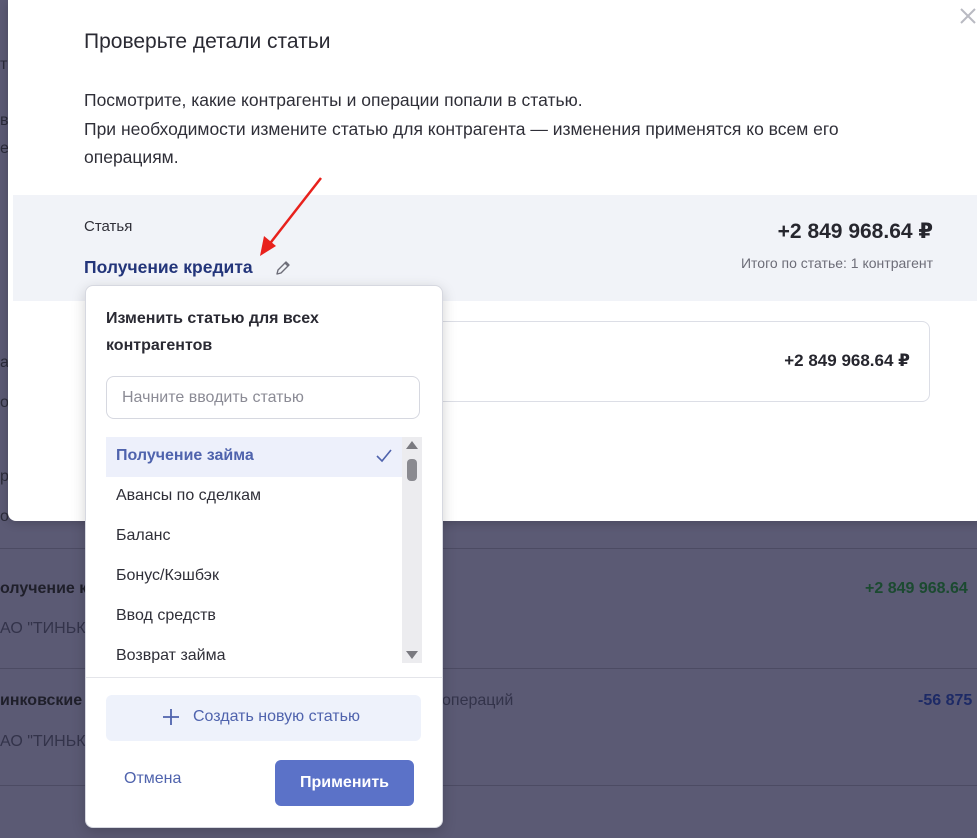  What do you see at coordinates (836, 263) in the screenshot?
I see `article-total-note: Итого по статье: 1 контрагент` at bounding box center [836, 263].